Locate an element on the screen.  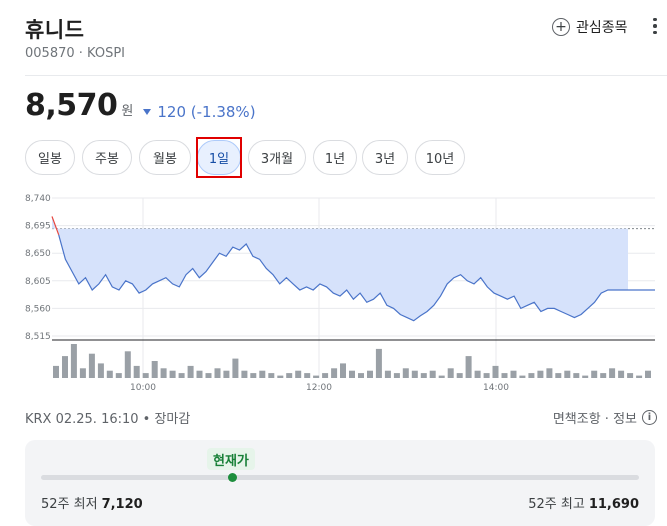
range-low: 52주 최저 7,120 is located at coordinates (92, 502).